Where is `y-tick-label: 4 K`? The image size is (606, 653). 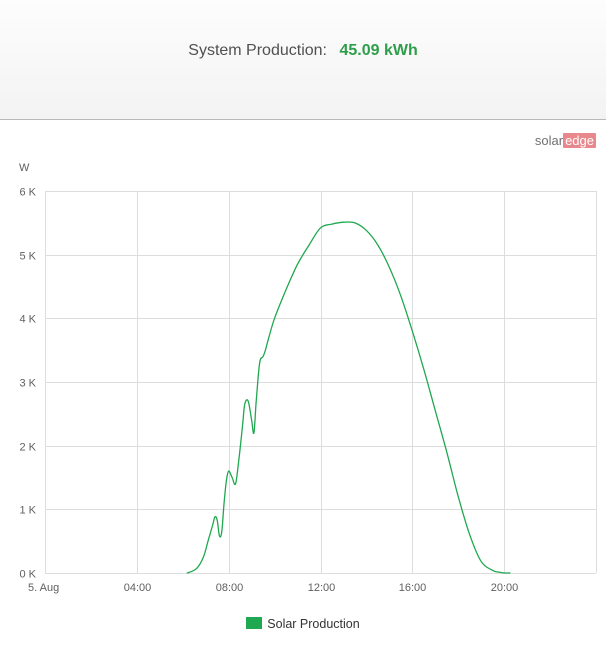
y-tick-label: 4 K is located at coordinates (27, 320).